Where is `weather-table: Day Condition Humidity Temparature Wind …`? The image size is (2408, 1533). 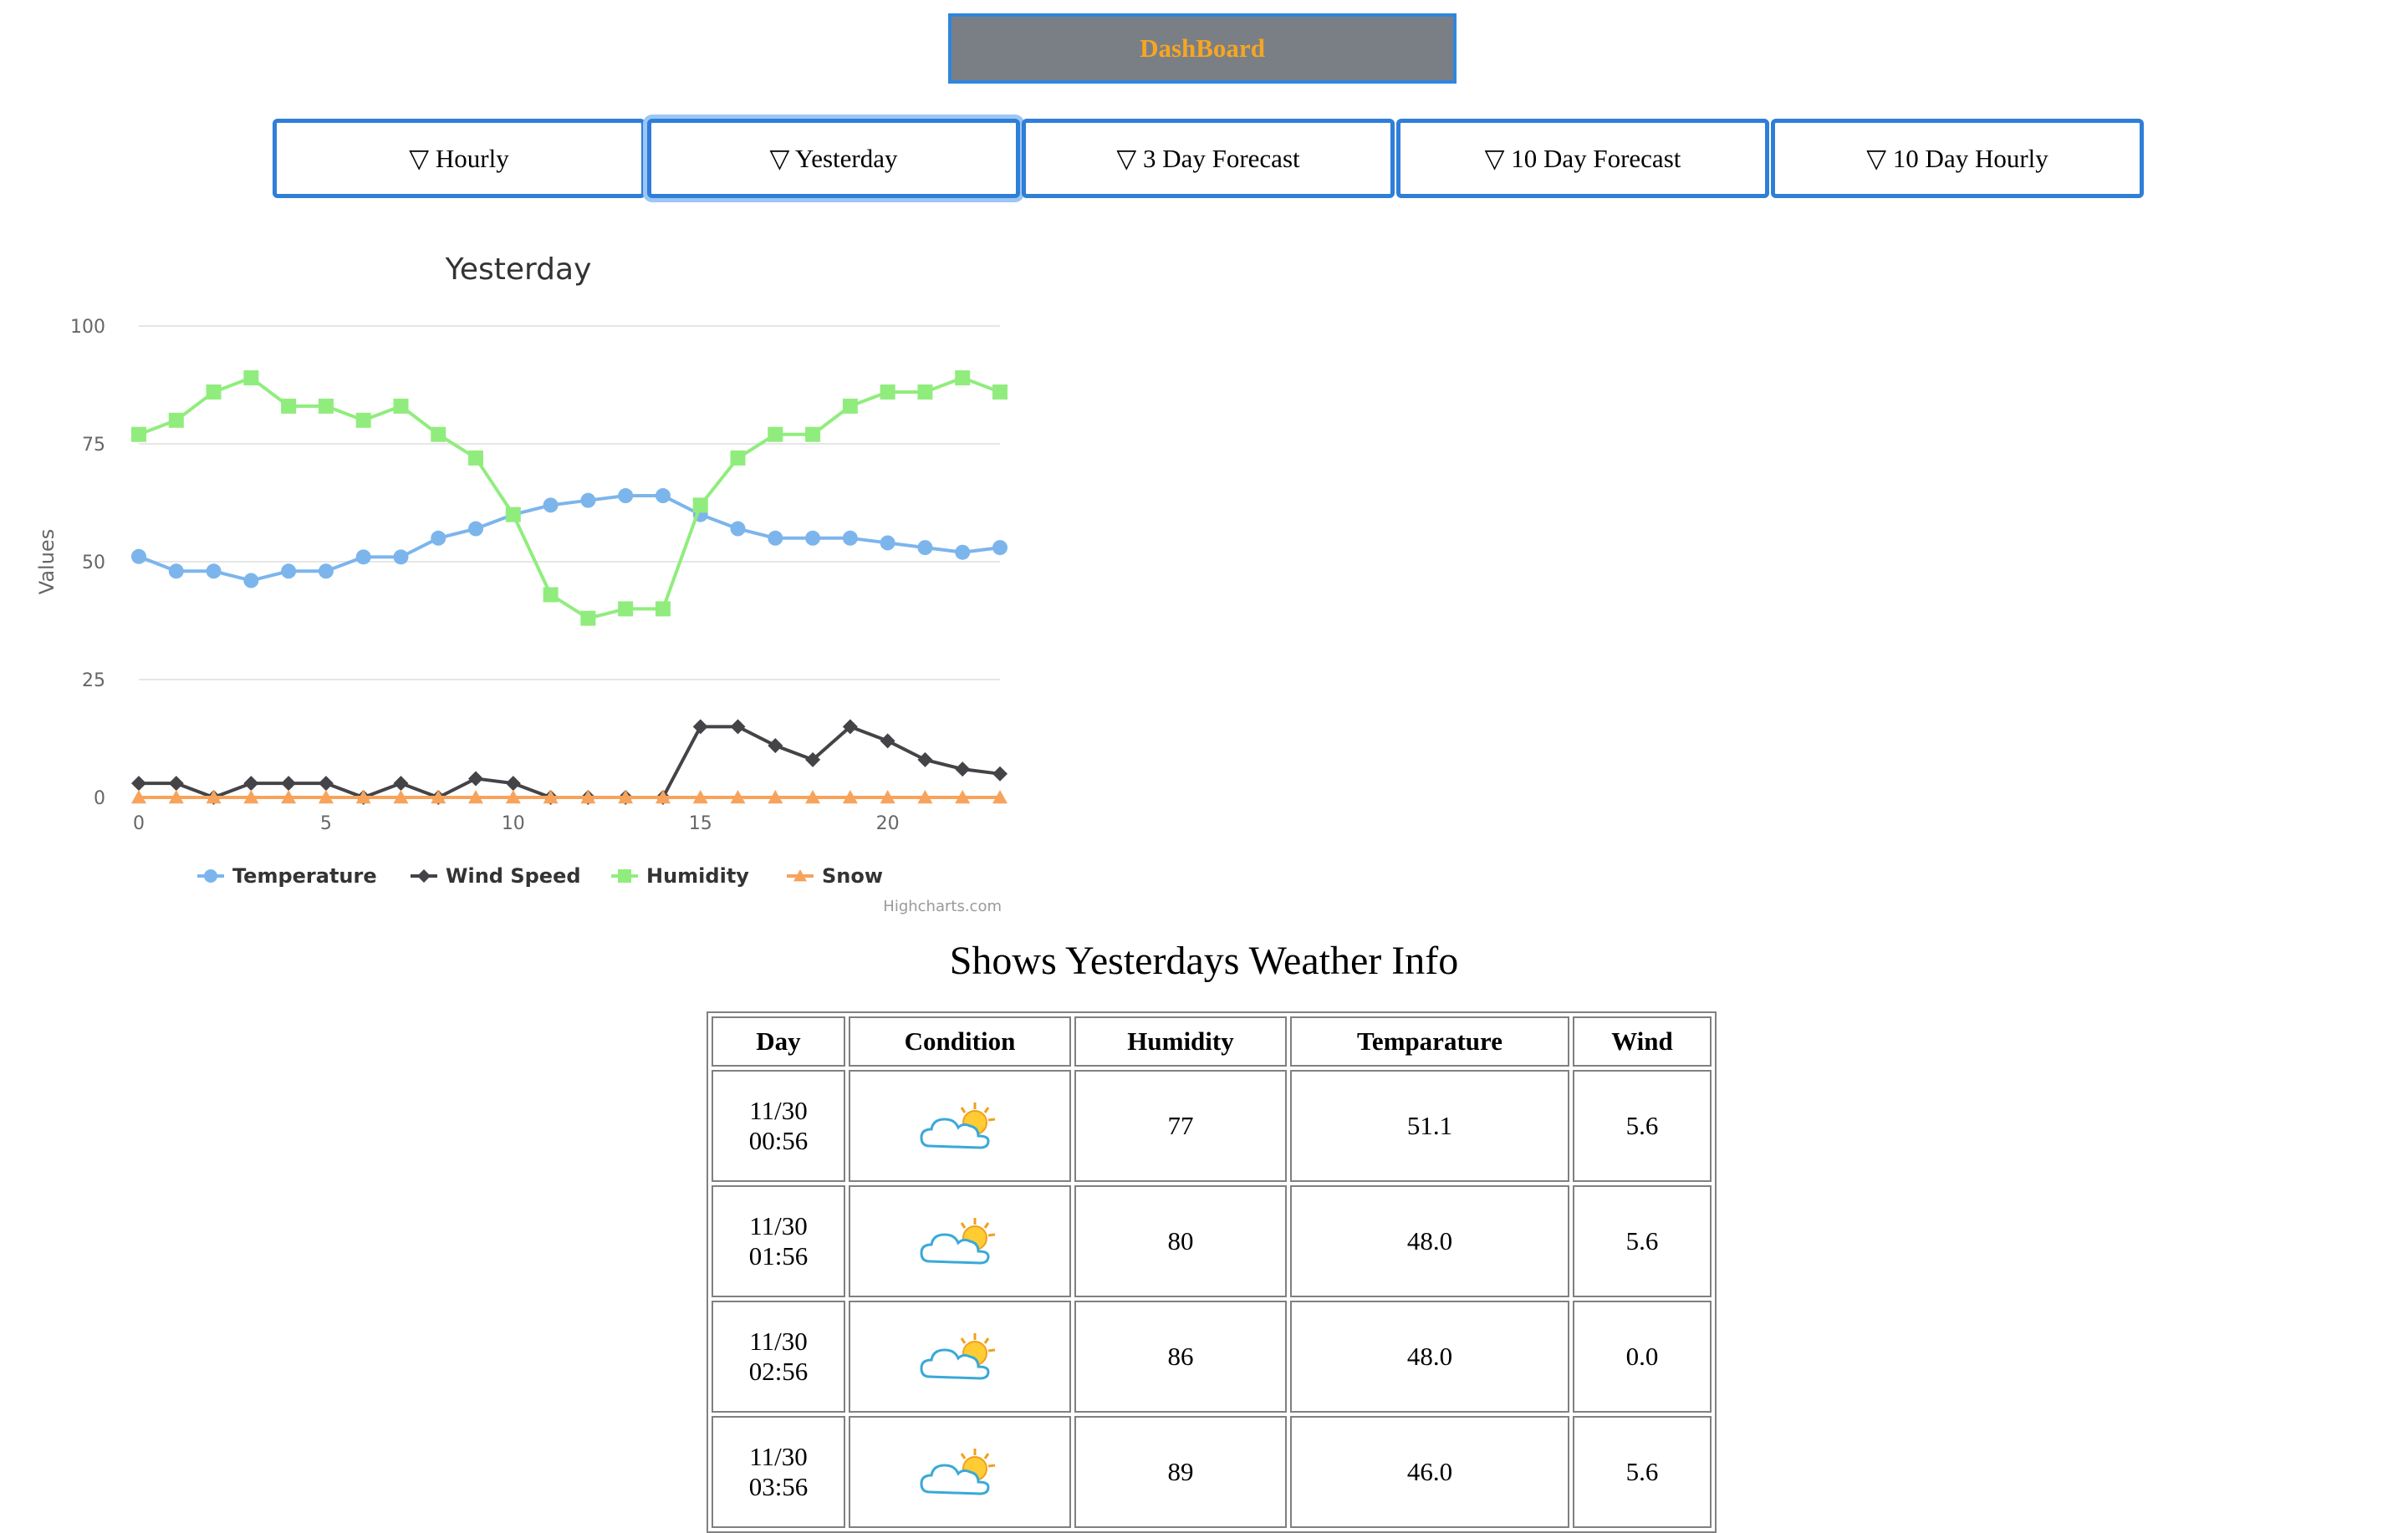
weather-table: Day Condition Humidity Temparature Wind … is located at coordinates (1212, 1272).